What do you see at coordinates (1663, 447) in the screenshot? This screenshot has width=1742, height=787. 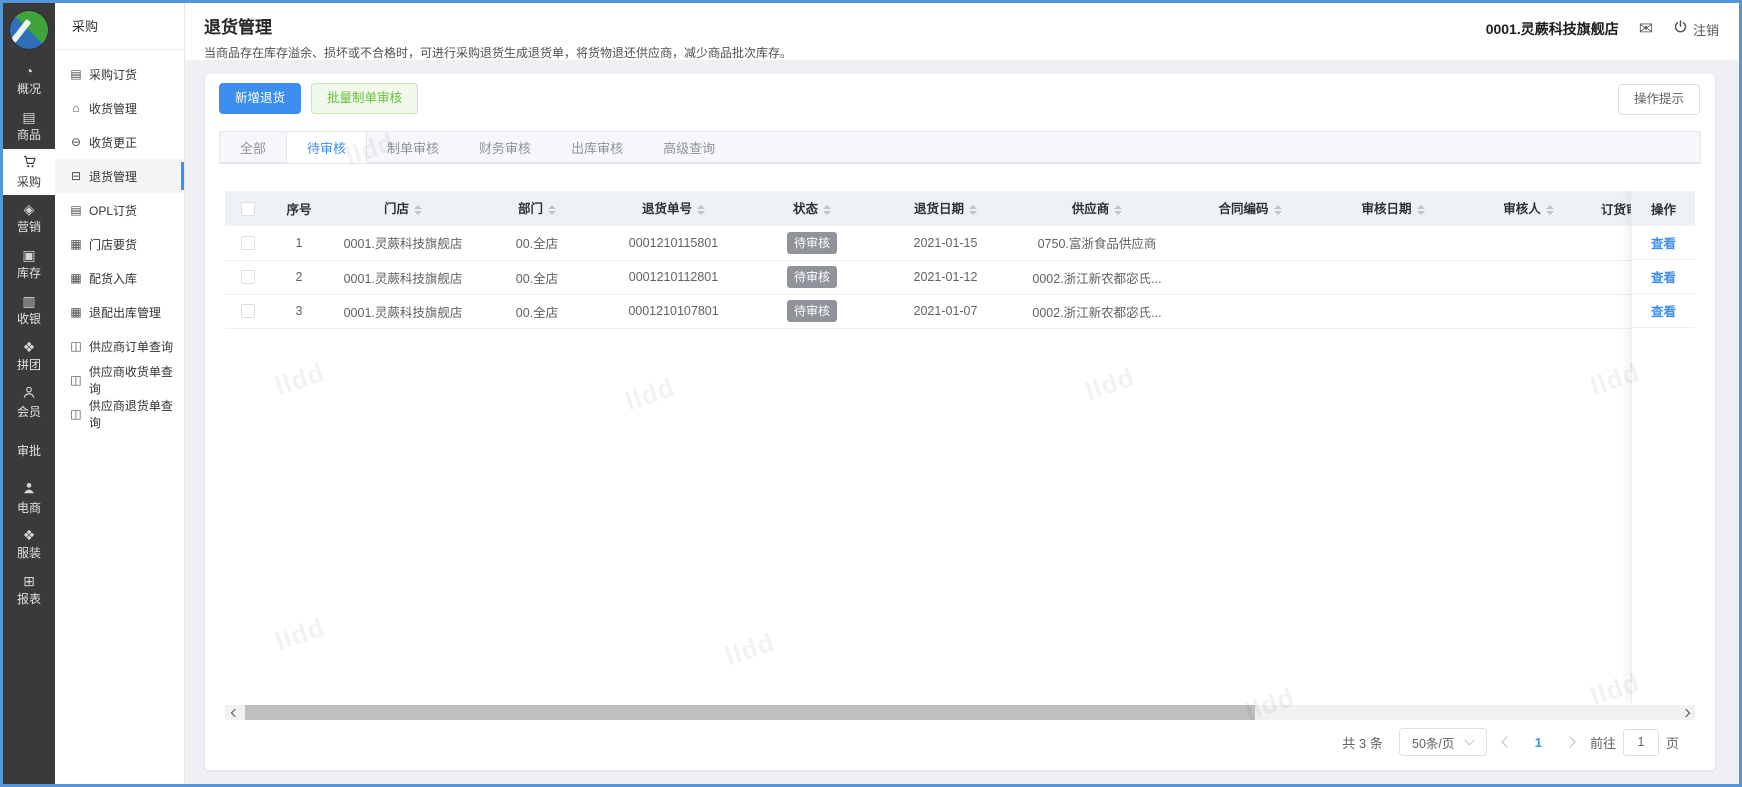 I see `fixed-action-column: 操作 查看 查看 查看` at bounding box center [1663, 447].